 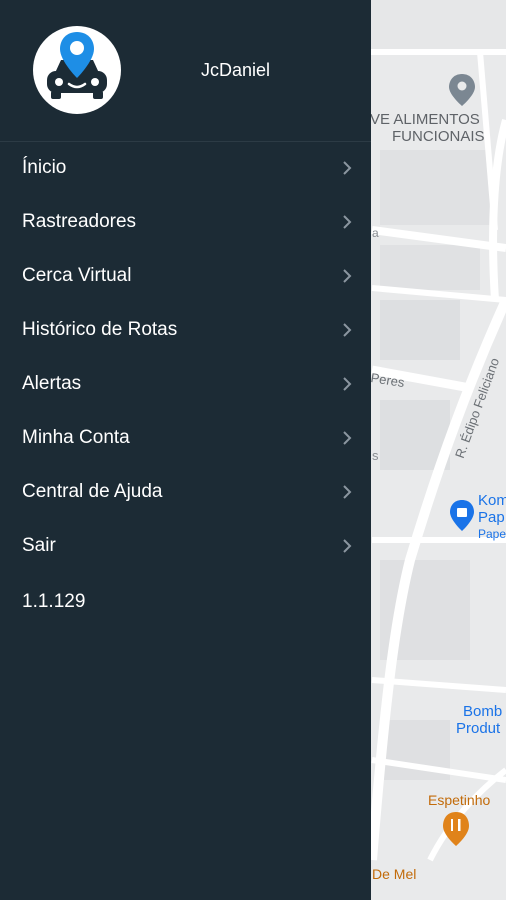 I want to click on app-version: 1.1.129, so click(x=54, y=601).